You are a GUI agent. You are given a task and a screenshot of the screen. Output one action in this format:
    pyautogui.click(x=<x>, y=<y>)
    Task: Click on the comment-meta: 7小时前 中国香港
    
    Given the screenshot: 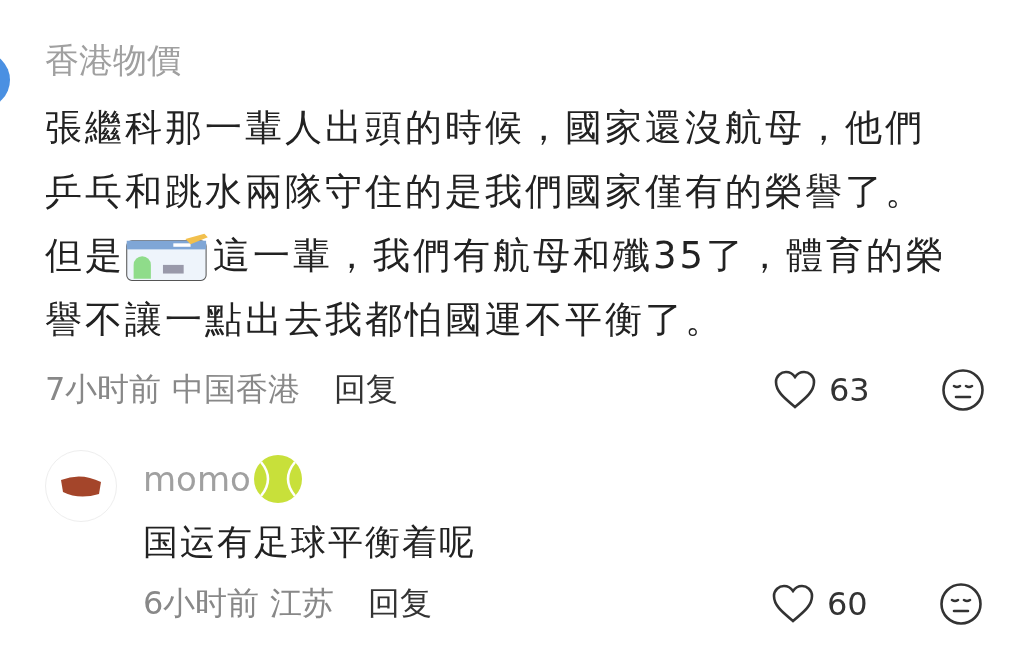 What is the action you would take?
    pyautogui.click(x=172, y=389)
    